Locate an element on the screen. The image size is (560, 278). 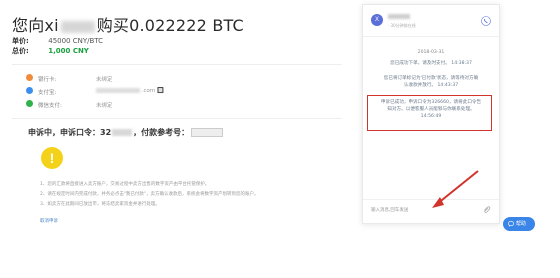
payment-label: 银行卡: is located at coordinates (47, 80).